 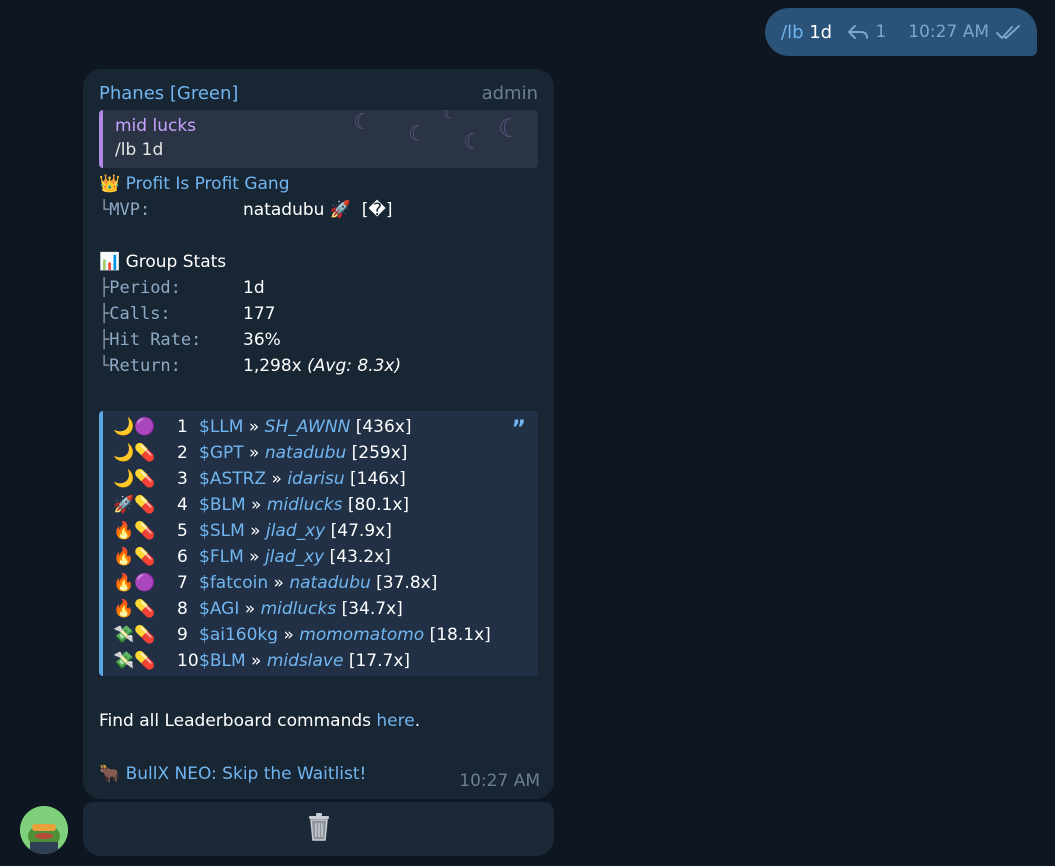 I want to click on stats-row-calls: ├Calls: 177, so click(x=187, y=314).